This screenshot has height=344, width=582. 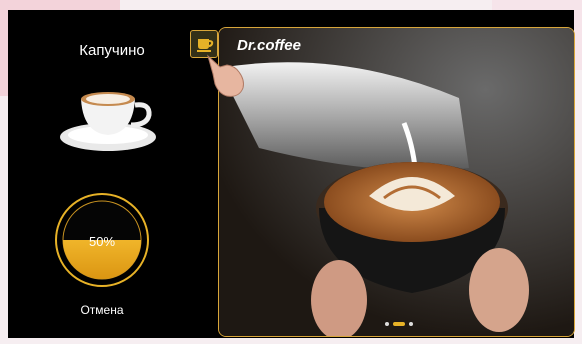 What do you see at coordinates (108, 121) in the screenshot?
I see `cappuccino-cup-image` at bounding box center [108, 121].